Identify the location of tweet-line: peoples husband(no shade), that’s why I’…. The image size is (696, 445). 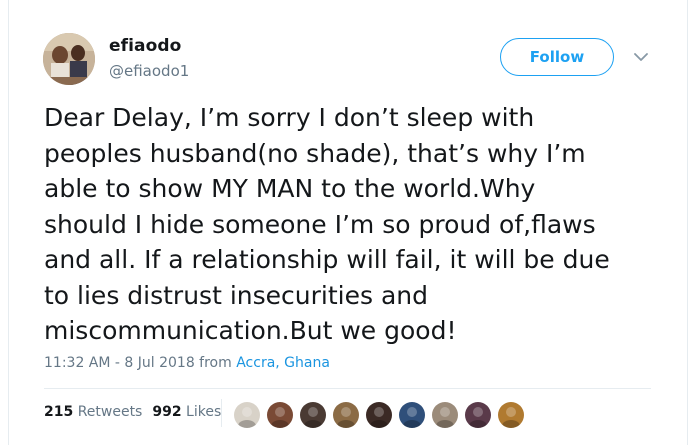
(315, 153).